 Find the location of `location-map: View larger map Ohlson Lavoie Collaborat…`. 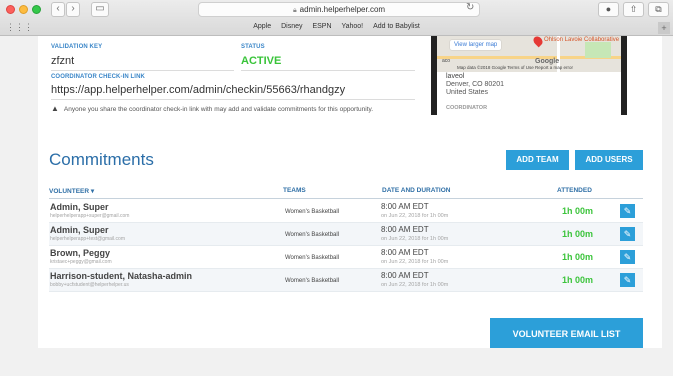

location-map: View larger map Ohlson Lavoie Collaborat… is located at coordinates (529, 54).